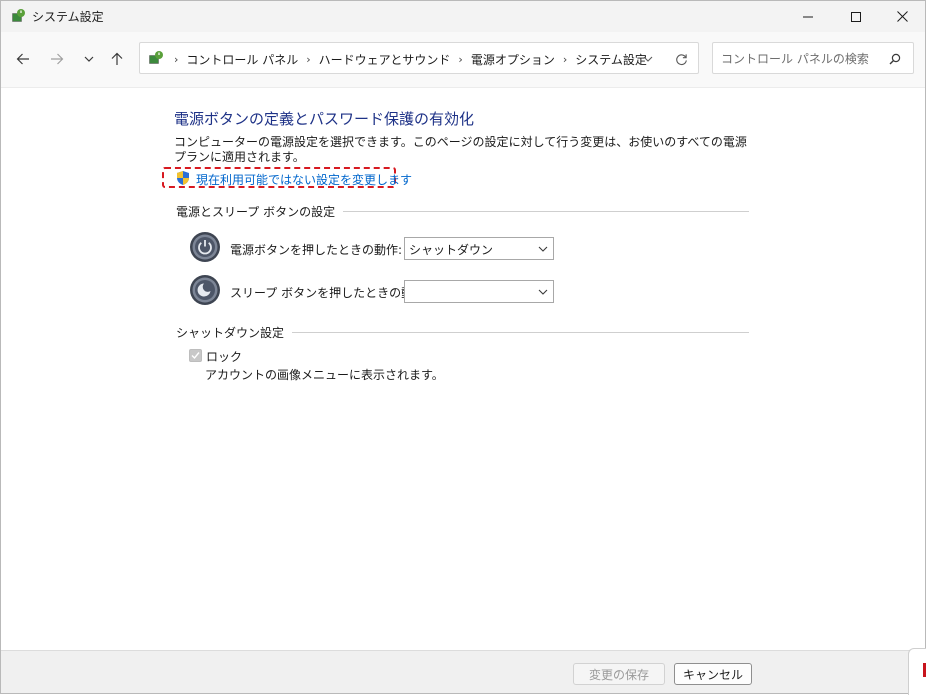 The width and height of the screenshot is (926, 695). What do you see at coordinates (451, 250) in the screenshot?
I see `select-value: シャットダウン` at bounding box center [451, 250].